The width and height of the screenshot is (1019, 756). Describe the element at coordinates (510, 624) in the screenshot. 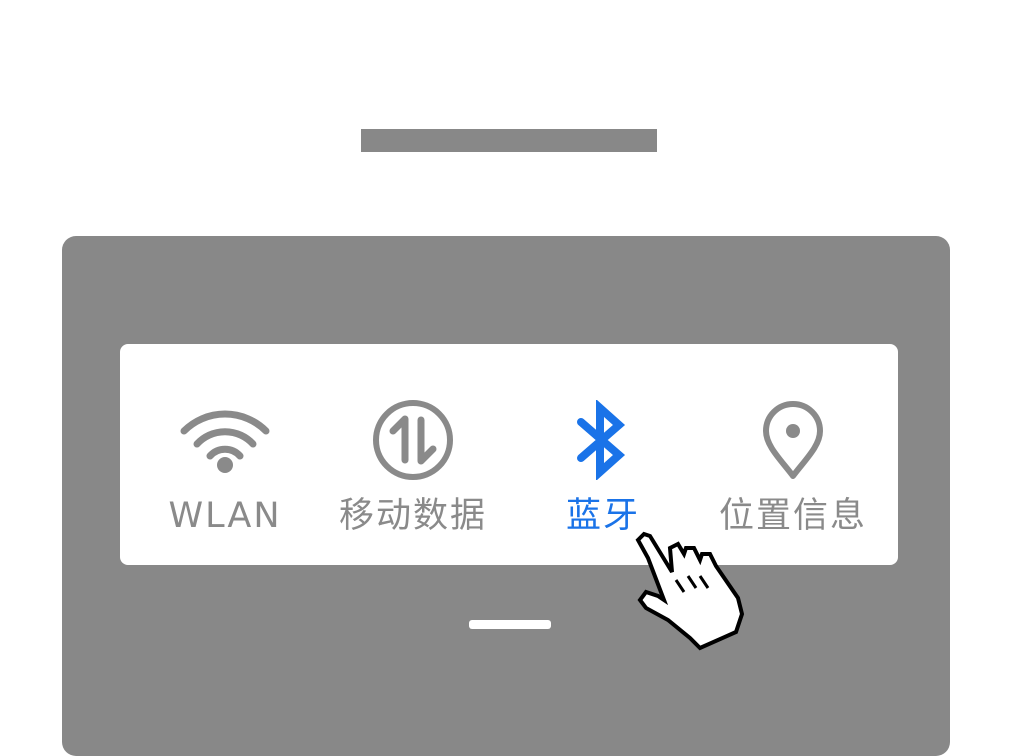

I see `home-indicator` at that location.